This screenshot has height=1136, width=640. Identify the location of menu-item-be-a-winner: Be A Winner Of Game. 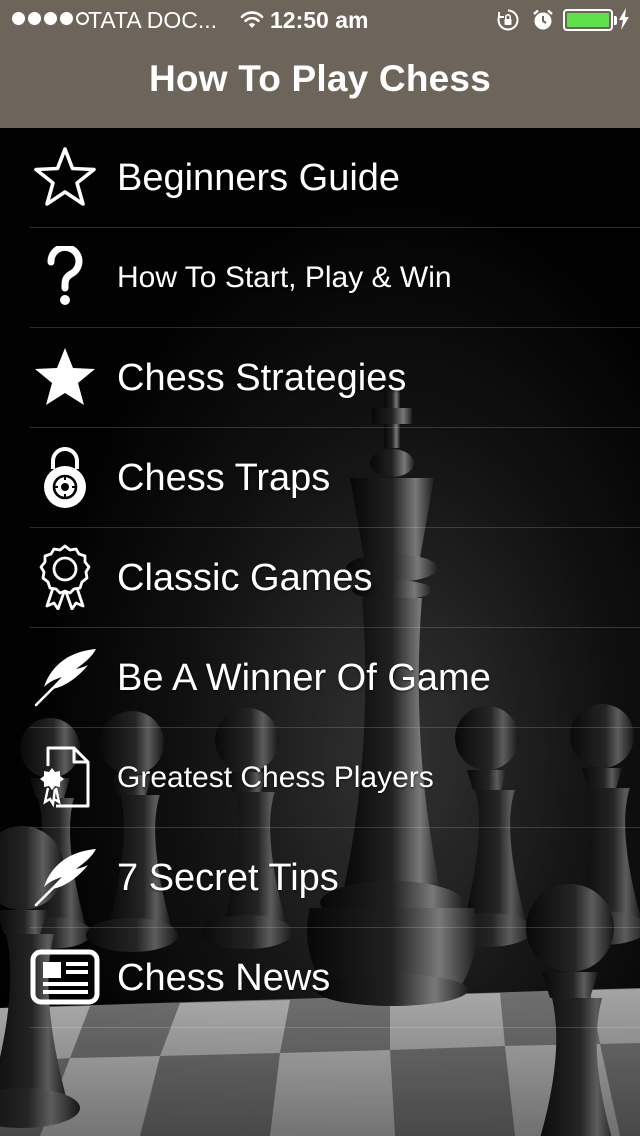
(320, 678).